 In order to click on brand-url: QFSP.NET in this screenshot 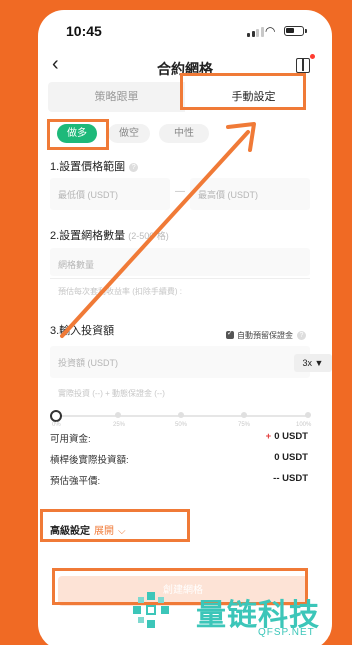, I will do `click(286, 632)`.